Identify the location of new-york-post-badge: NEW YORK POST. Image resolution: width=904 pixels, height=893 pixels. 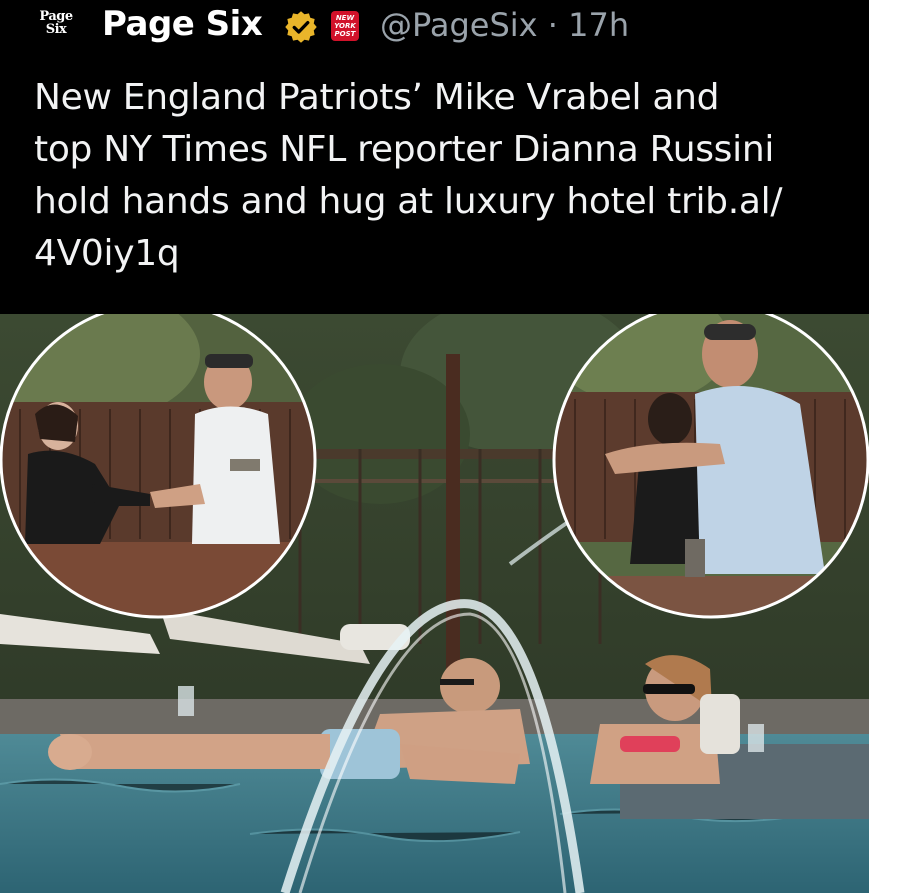
(345, 26).